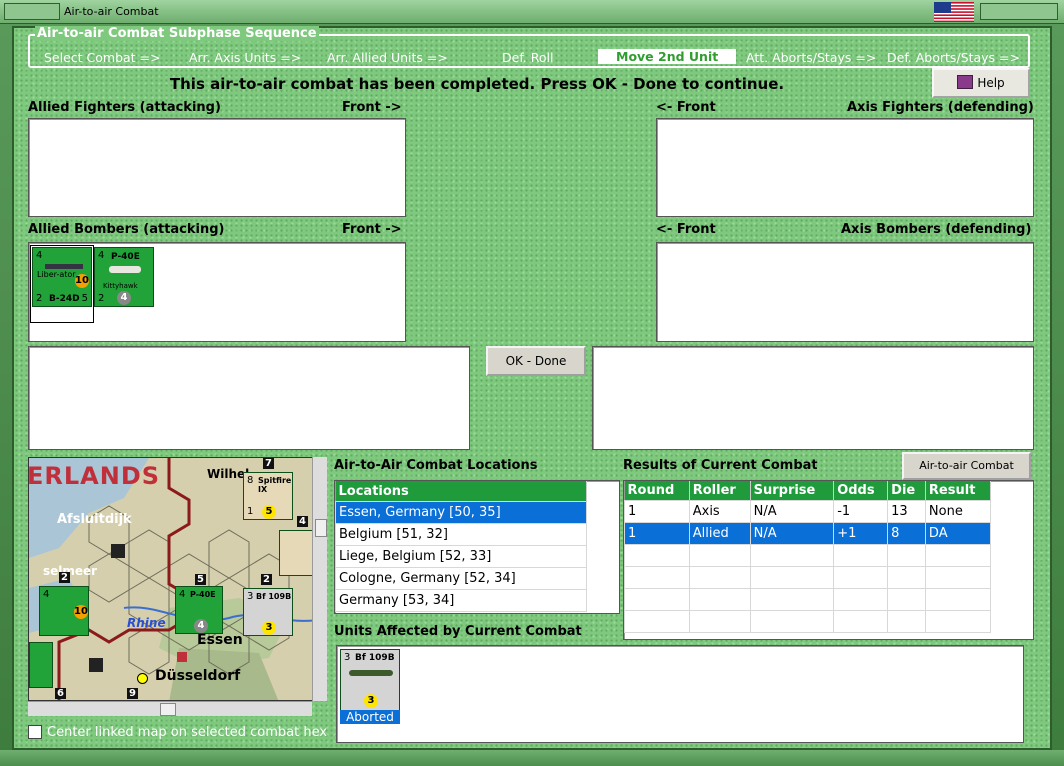 This screenshot has width=1064, height=766. Describe the element at coordinates (60, 693) in the screenshot. I see `hex-number: 6` at that location.